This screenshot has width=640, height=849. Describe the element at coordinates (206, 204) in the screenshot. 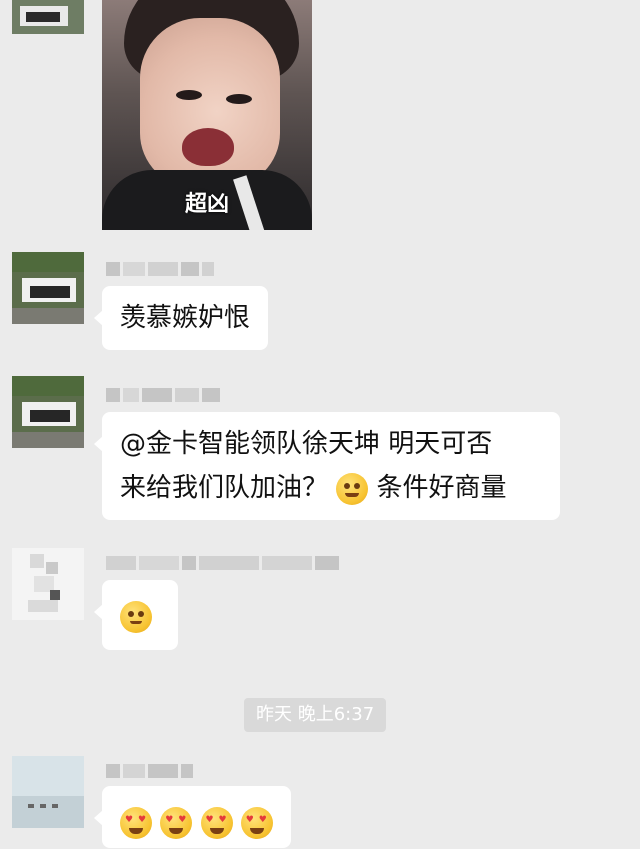

I see `sticker-caption: 超凶` at that location.